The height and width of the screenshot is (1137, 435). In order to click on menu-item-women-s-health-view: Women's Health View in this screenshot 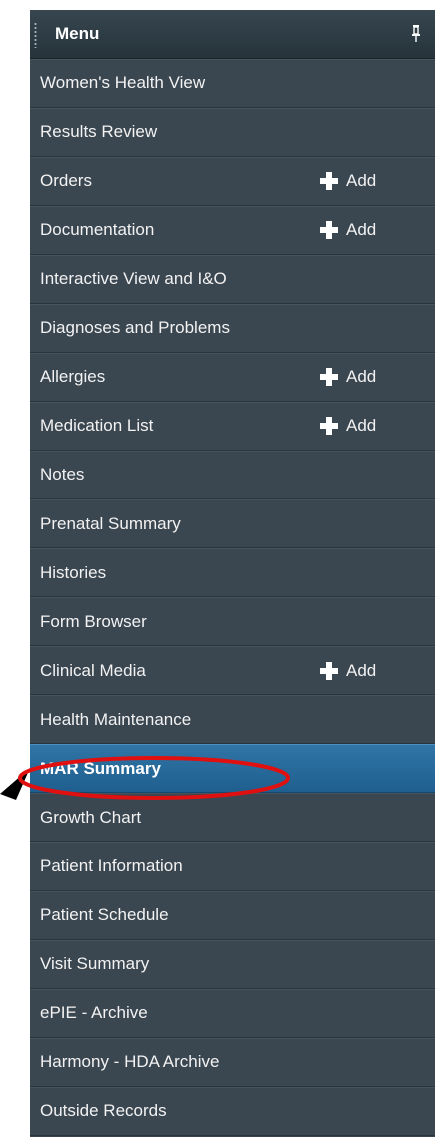, I will do `click(232, 83)`.